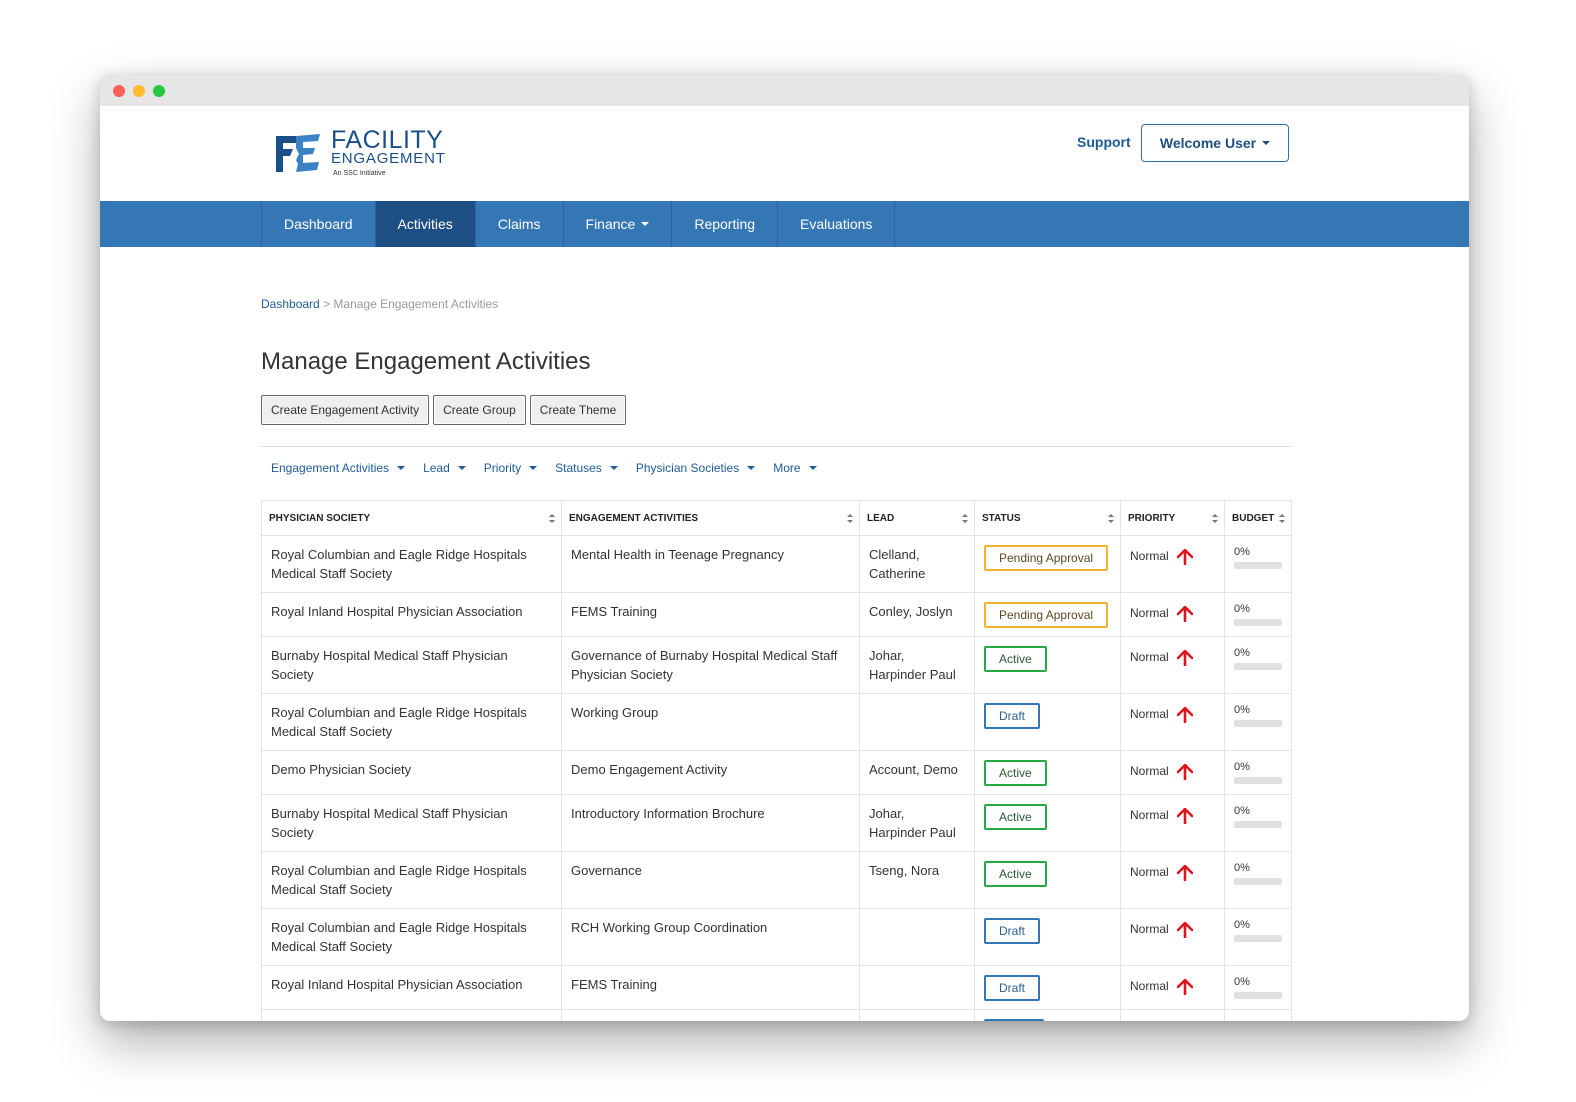 The image size is (1576, 1102). What do you see at coordinates (586, 468) in the screenshot?
I see `filter-statuses: Statuses` at bounding box center [586, 468].